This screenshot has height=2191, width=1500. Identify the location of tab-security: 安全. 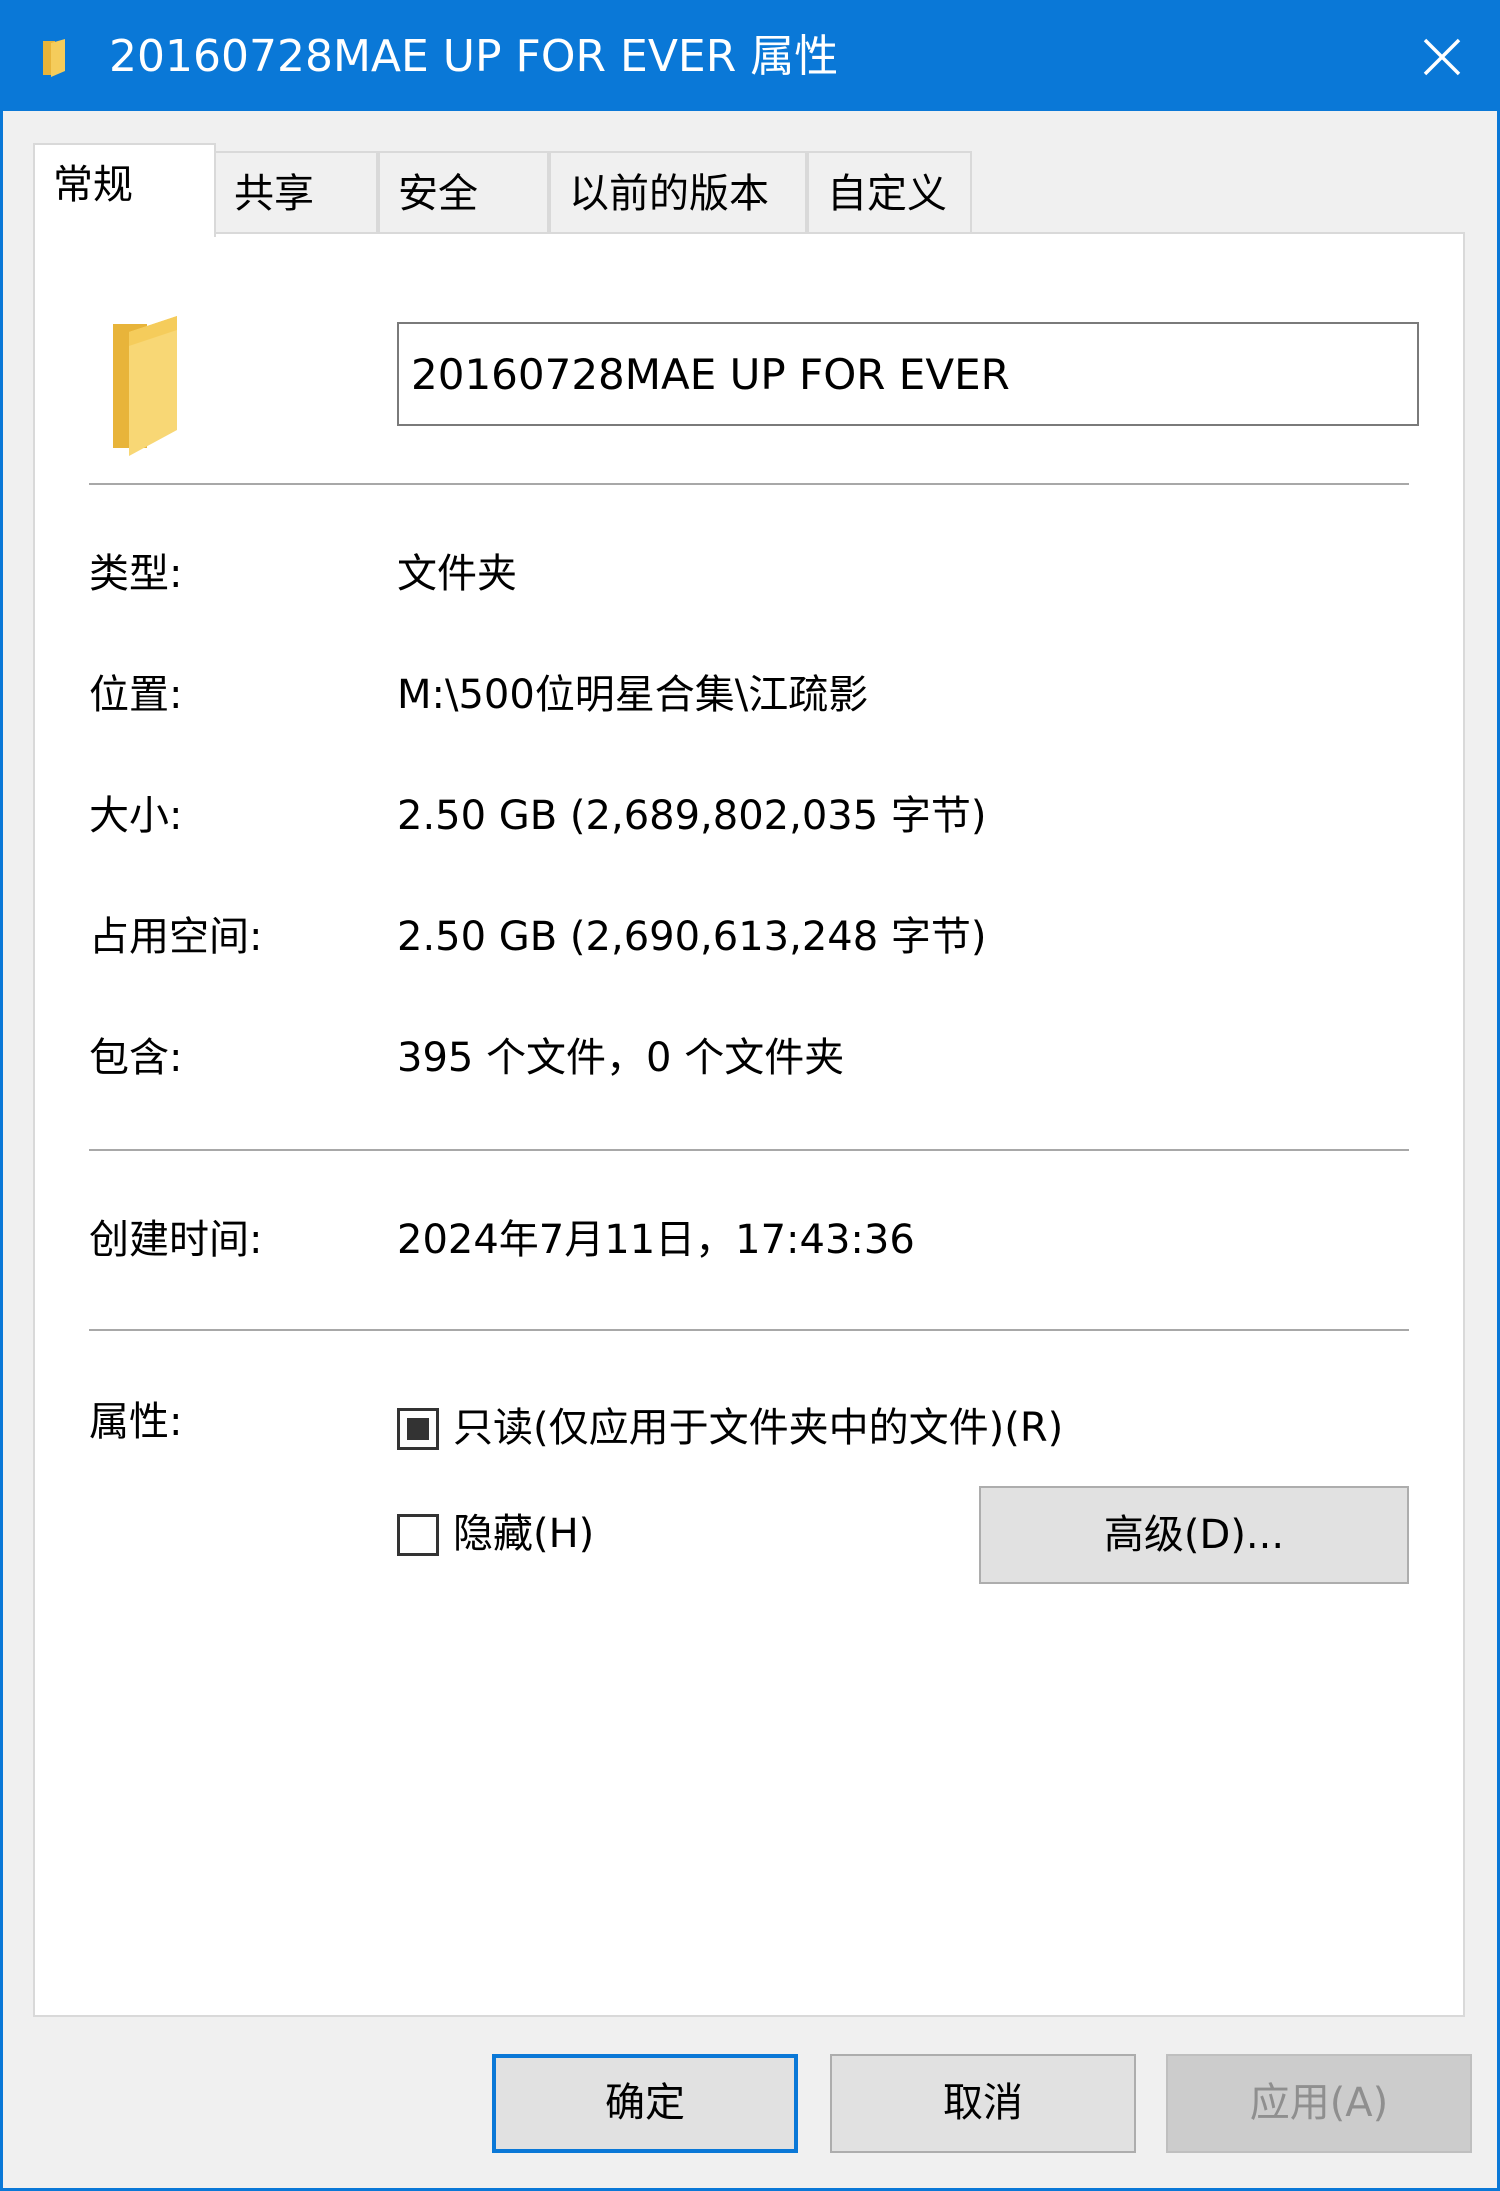
(463, 192).